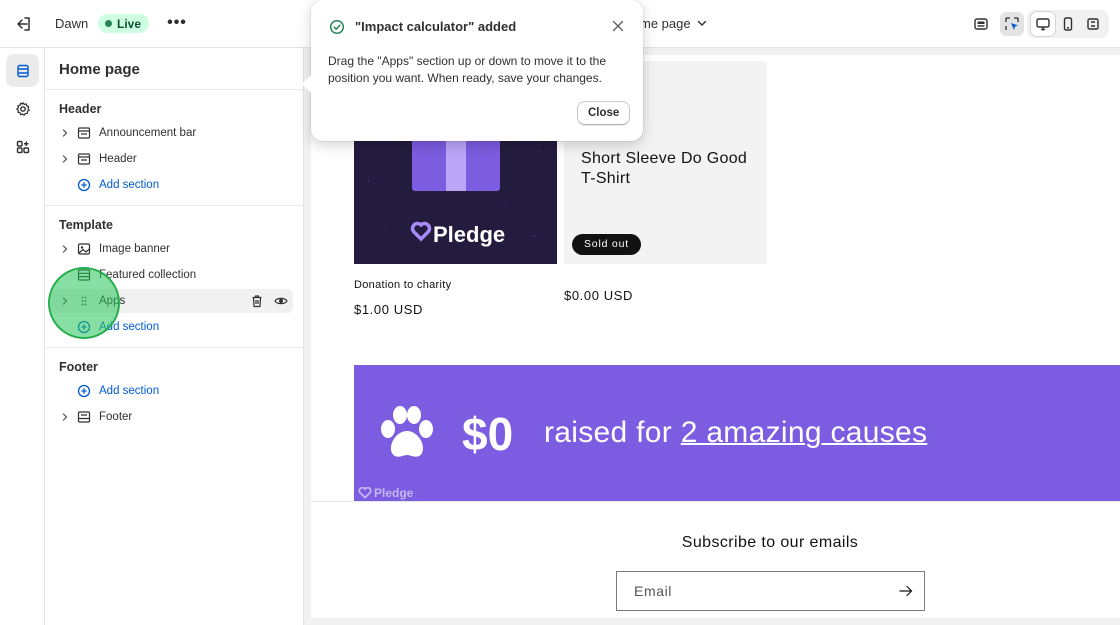 This screenshot has width=1120, height=625. What do you see at coordinates (469, 234) in the screenshot?
I see `pledge-logo-text: Pledge` at bounding box center [469, 234].